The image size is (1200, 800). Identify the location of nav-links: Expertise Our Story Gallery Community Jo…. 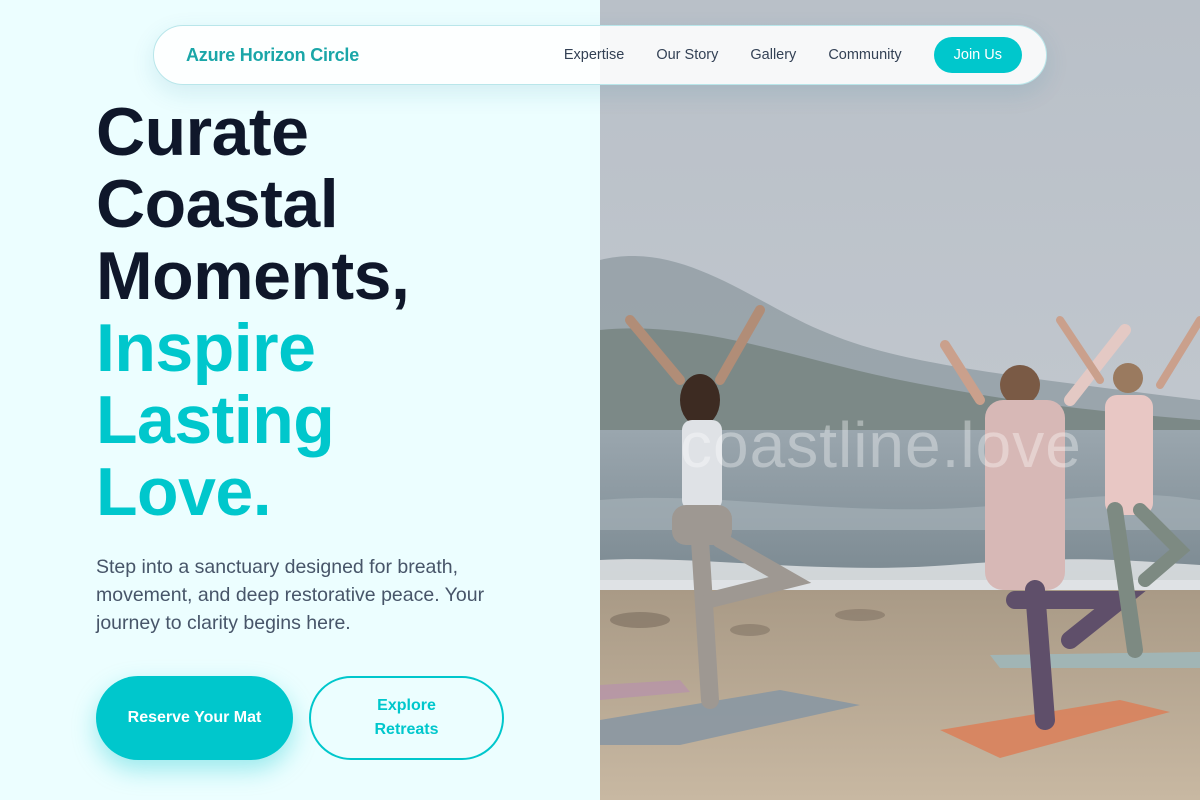
(793, 55).